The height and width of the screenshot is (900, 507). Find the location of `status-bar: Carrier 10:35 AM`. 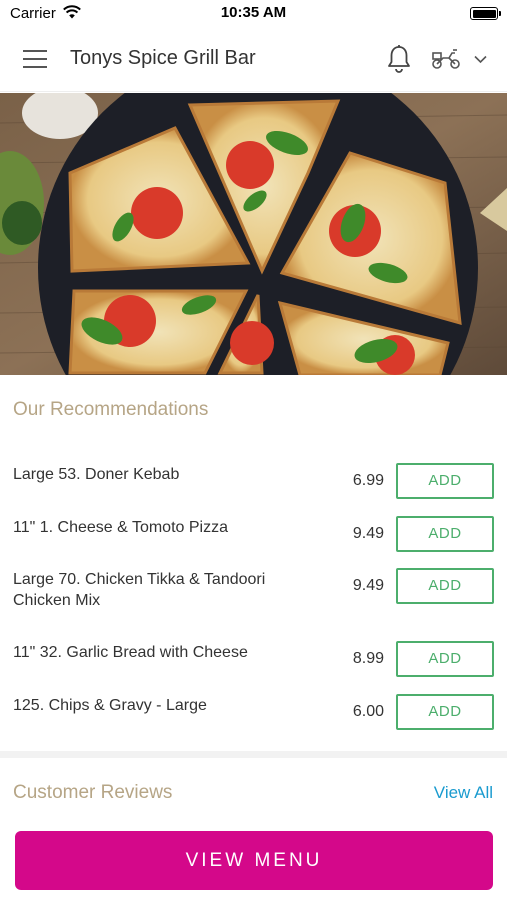

status-bar: Carrier 10:35 AM is located at coordinates (253, 14).